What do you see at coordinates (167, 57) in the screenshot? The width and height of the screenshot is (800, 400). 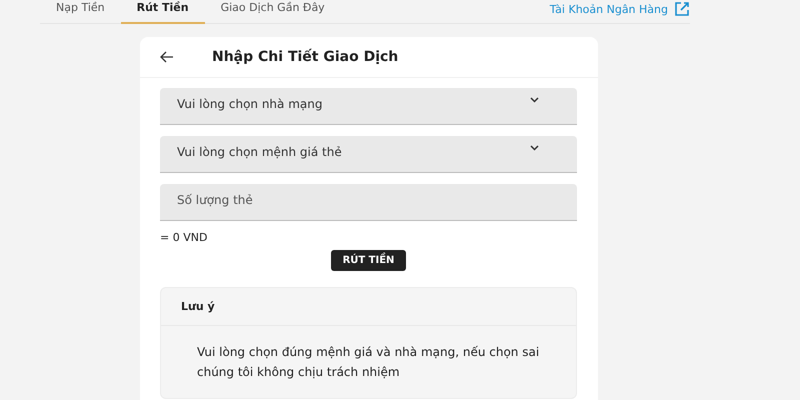 I see `back-arrow-icon` at bounding box center [167, 57].